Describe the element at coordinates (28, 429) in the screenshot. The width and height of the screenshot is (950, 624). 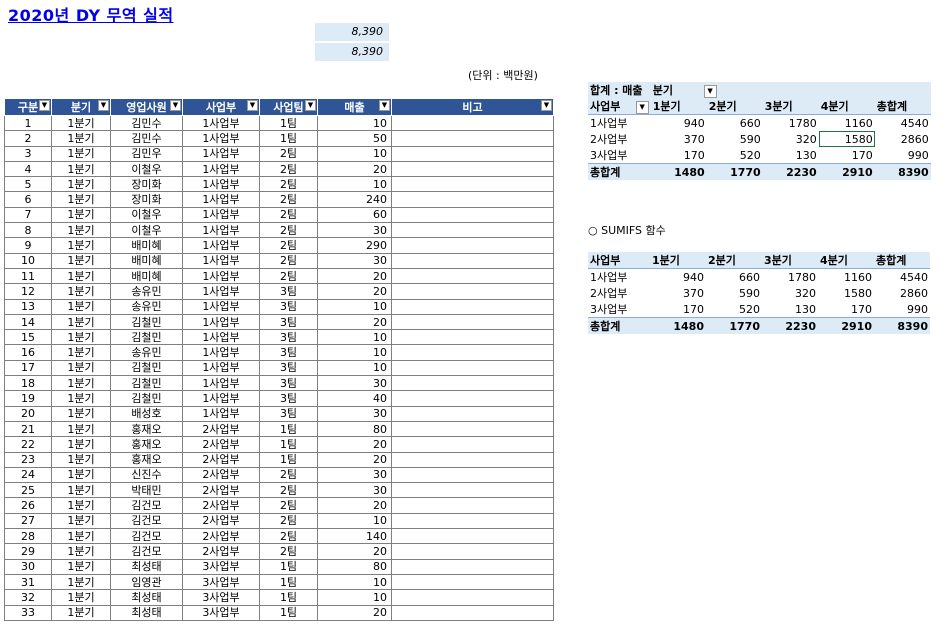
I see `cell-index: 21` at that location.